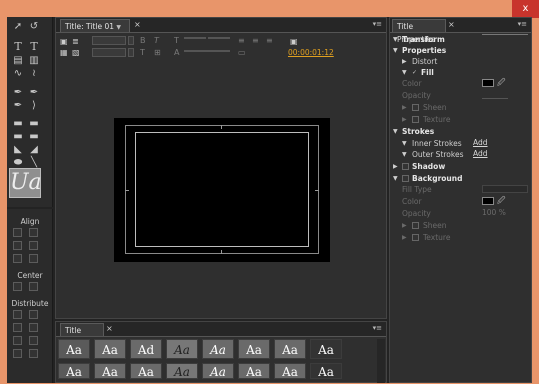 This screenshot has width=539, height=384. I want to click on title-panel-menu-icon: ▾≡, so click(377, 24).